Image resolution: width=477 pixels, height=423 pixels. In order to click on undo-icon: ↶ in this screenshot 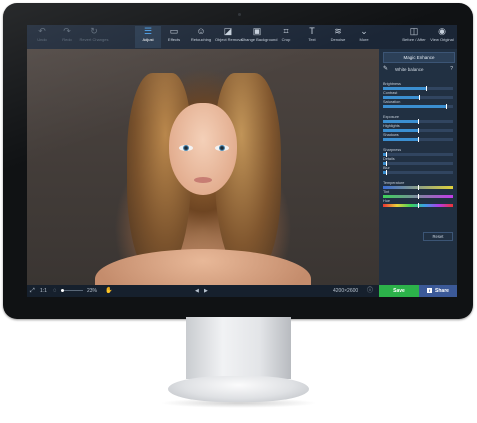, I will do `click(42, 31)`.